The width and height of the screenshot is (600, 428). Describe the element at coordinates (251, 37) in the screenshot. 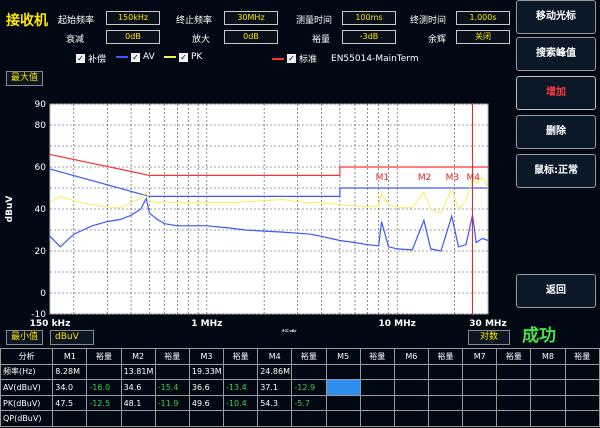

I see `amp-field: 0dB` at that location.